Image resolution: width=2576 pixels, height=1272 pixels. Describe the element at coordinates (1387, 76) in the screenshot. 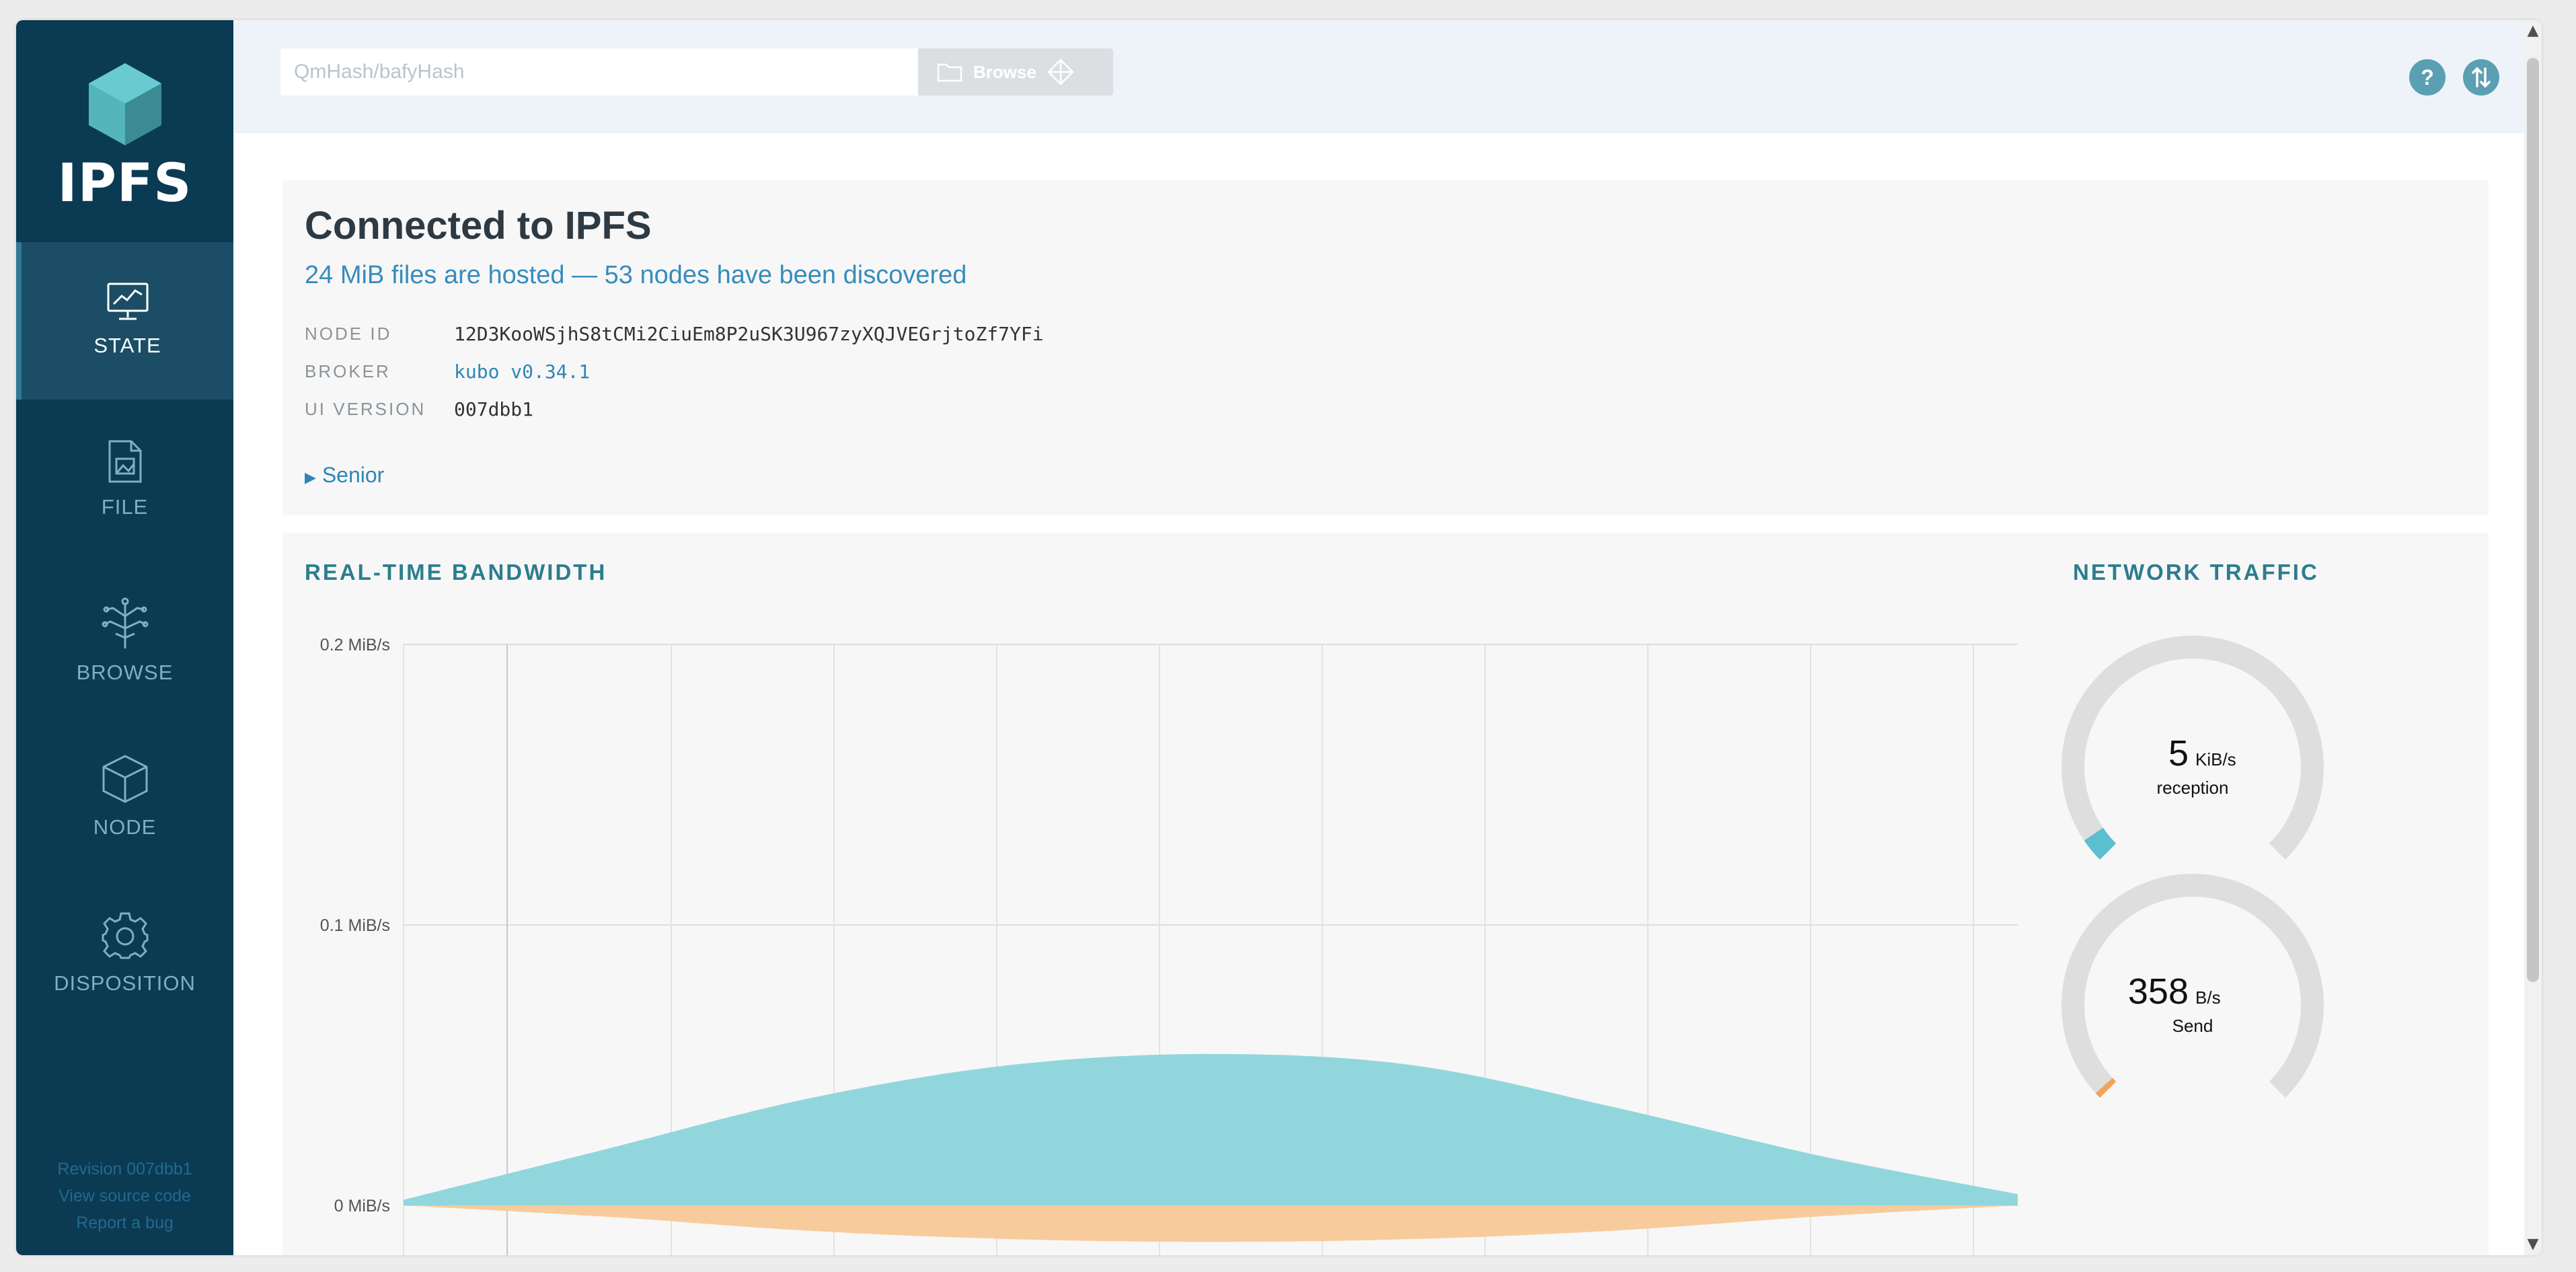

I see `top-bar: Browse ?` at that location.